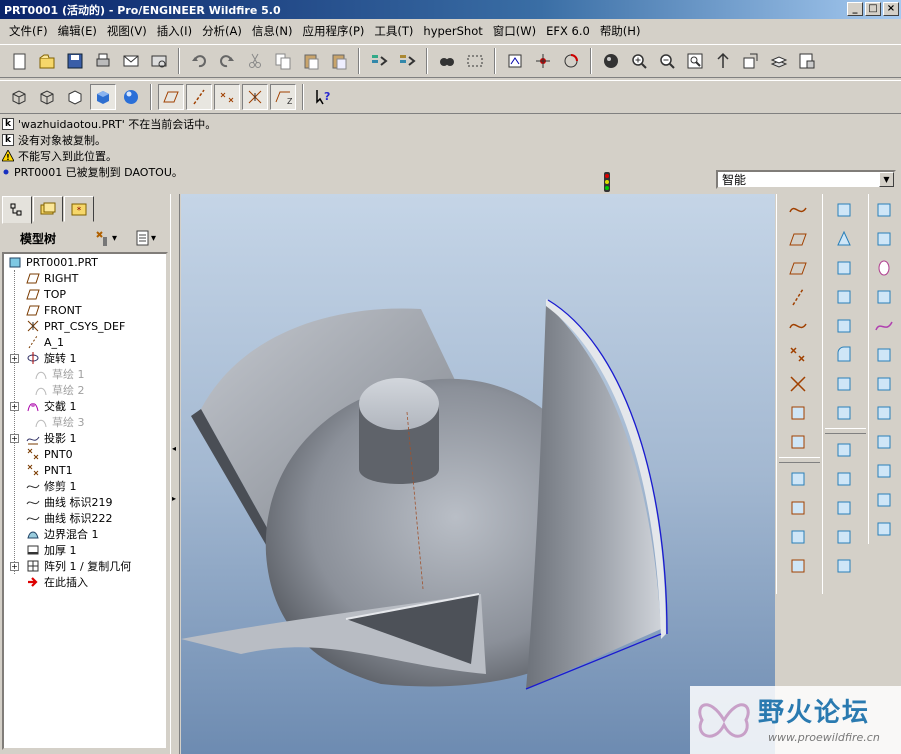  I want to click on copy-geom-icon, so click(884, 238).